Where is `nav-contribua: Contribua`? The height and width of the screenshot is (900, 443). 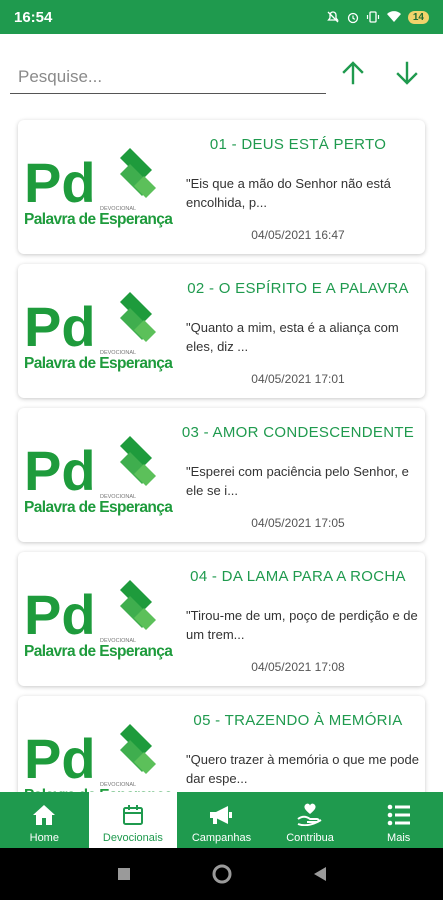 nav-contribua: Contribua is located at coordinates (310, 820).